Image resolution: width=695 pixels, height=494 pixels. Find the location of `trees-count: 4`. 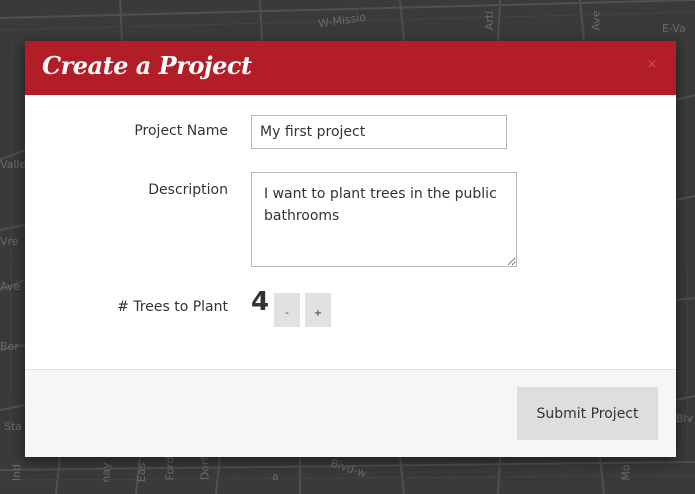

trees-count: 4 is located at coordinates (260, 302).